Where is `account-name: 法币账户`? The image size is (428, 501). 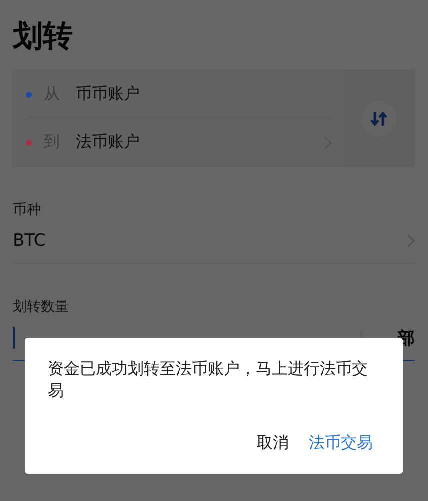
account-name: 法币账户 is located at coordinates (194, 142).